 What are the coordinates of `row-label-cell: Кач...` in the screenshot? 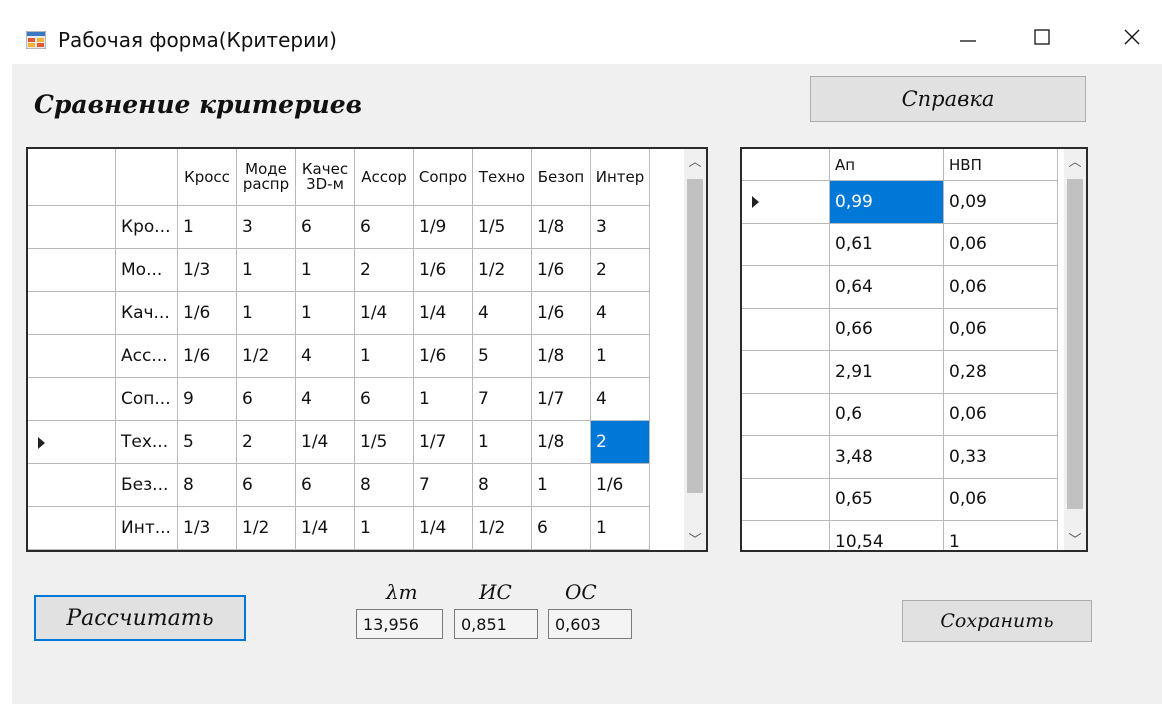 It's located at (147, 313).